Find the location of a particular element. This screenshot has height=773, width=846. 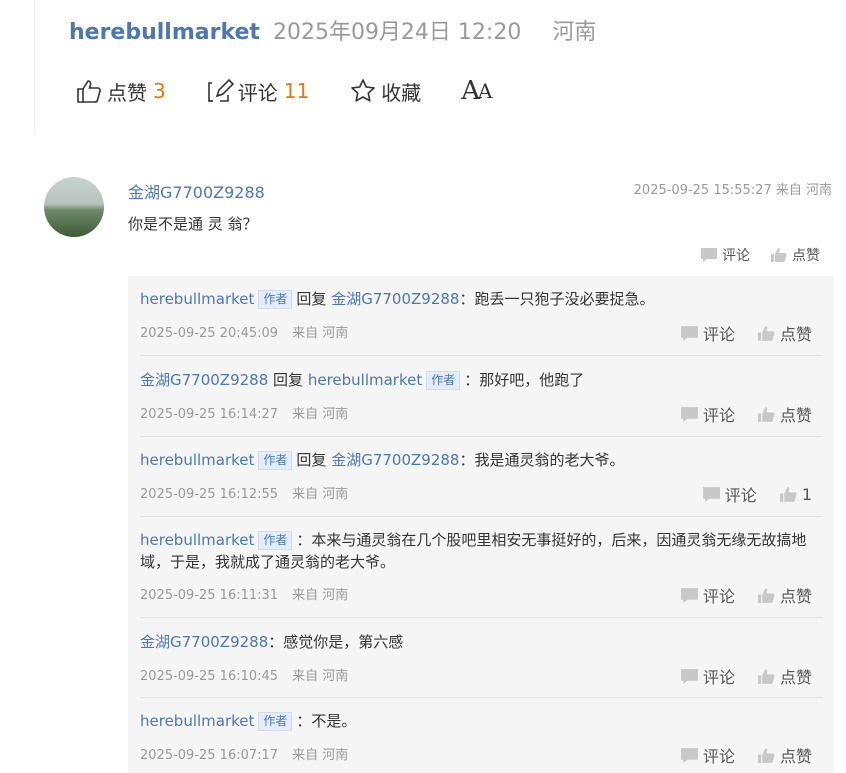

avatar is located at coordinates (74, 207).